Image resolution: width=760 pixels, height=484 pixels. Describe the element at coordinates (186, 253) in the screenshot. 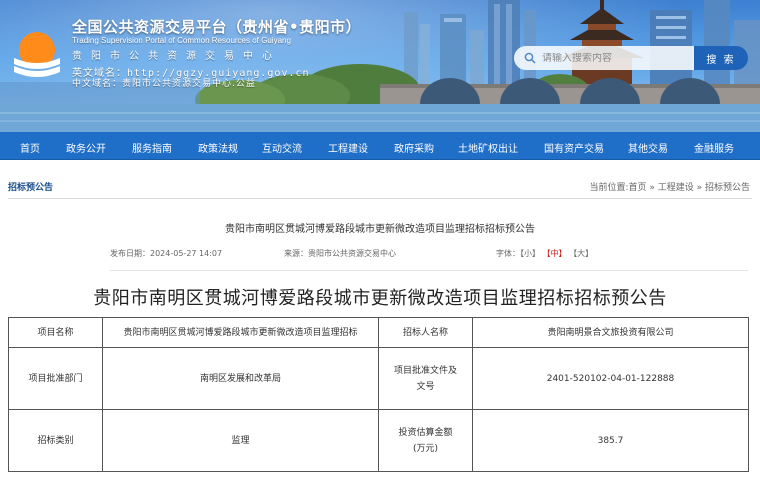

I see `publish-date-value: 2024-05-27 14:07` at that location.